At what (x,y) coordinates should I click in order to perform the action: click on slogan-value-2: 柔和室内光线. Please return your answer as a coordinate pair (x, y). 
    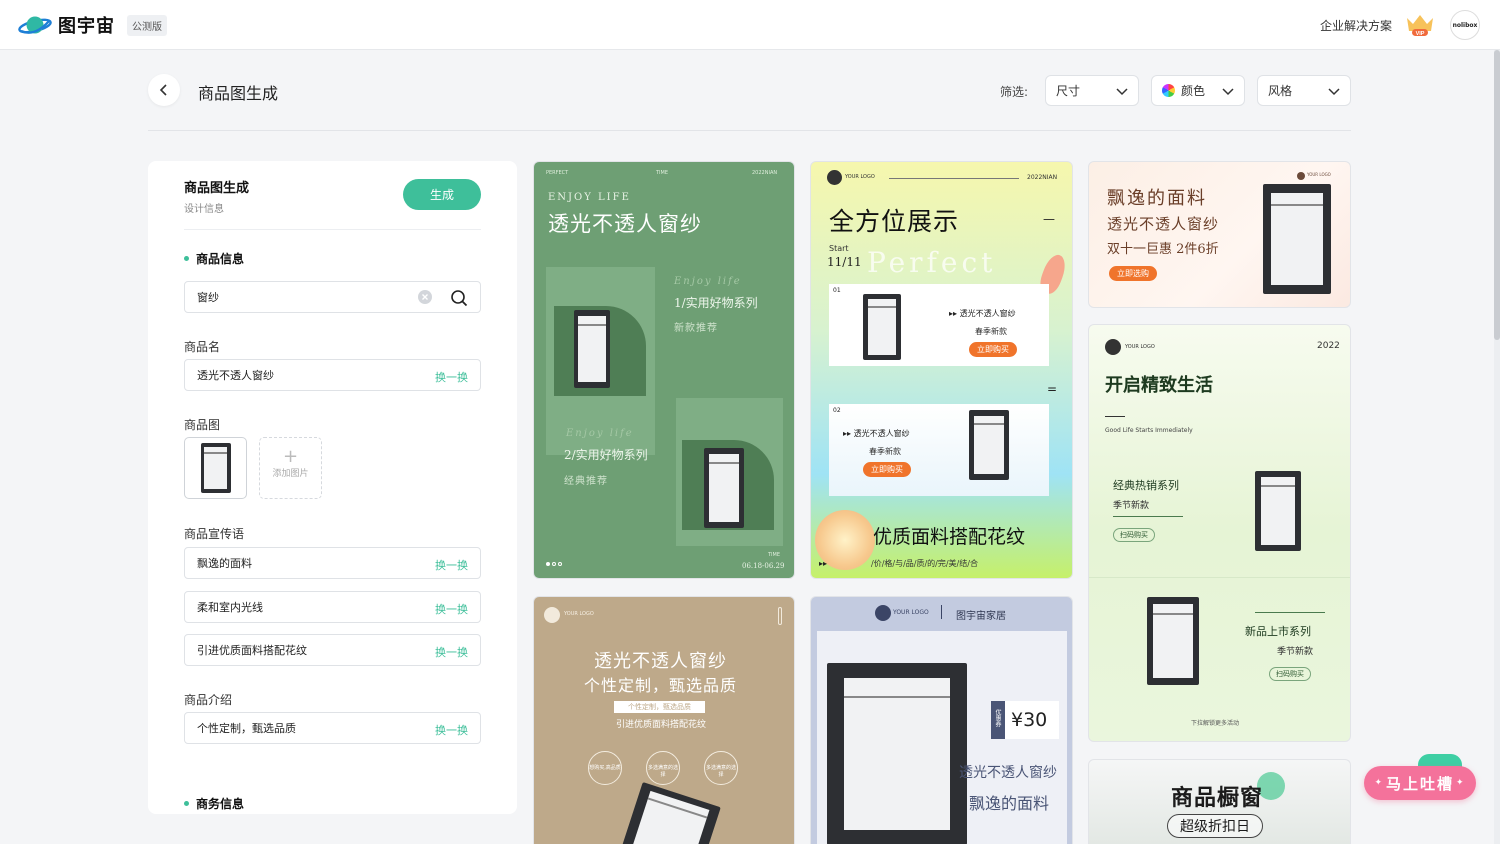
    Looking at the image, I should click on (230, 607).